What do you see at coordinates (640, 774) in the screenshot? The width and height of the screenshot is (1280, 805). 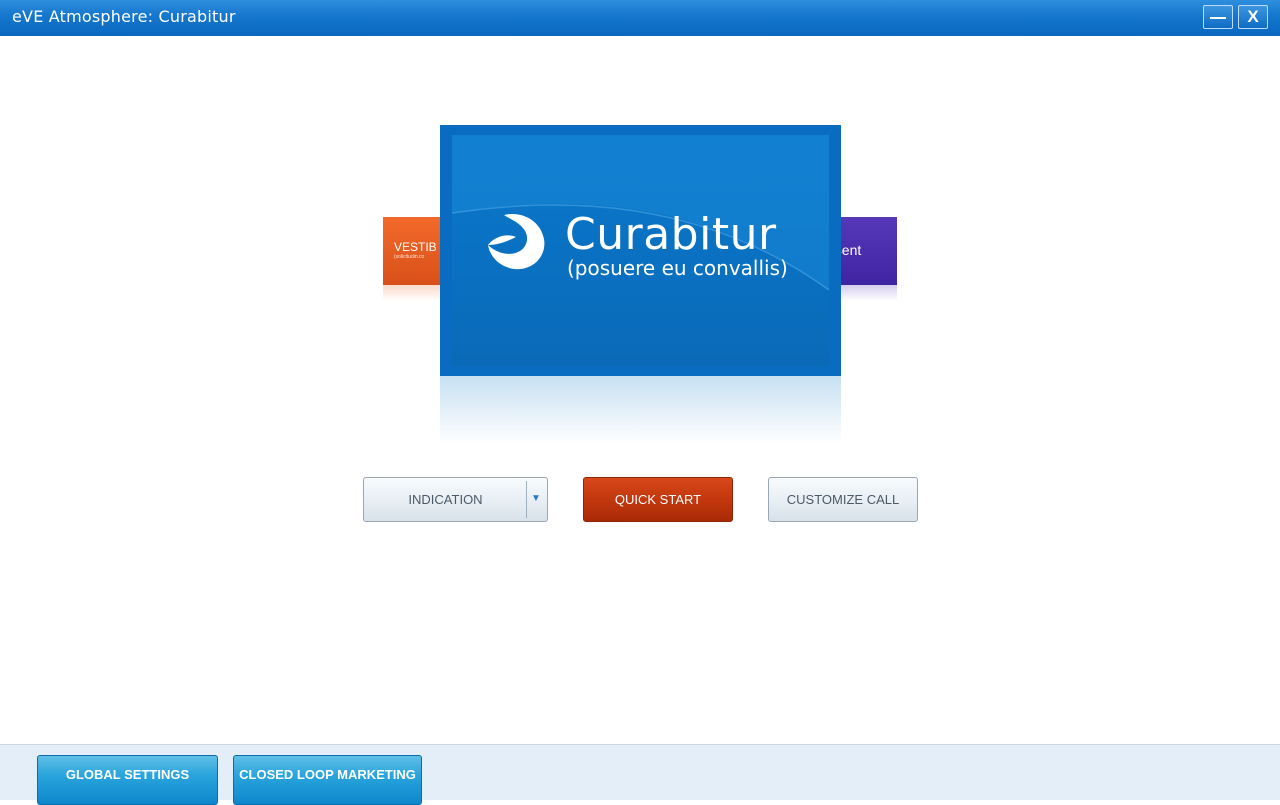 I see `bottom-toolbar: GLOBAL SETTINGS CLOSED LOOP MARKETING` at bounding box center [640, 774].